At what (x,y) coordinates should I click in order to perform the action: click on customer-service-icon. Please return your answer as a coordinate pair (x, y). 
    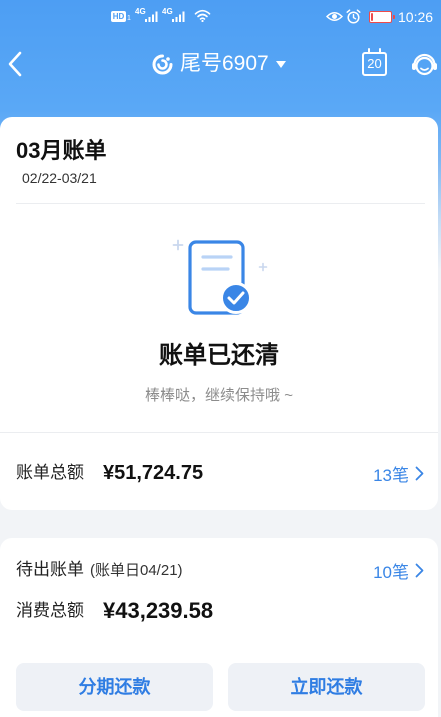
    Looking at the image, I should click on (424, 64).